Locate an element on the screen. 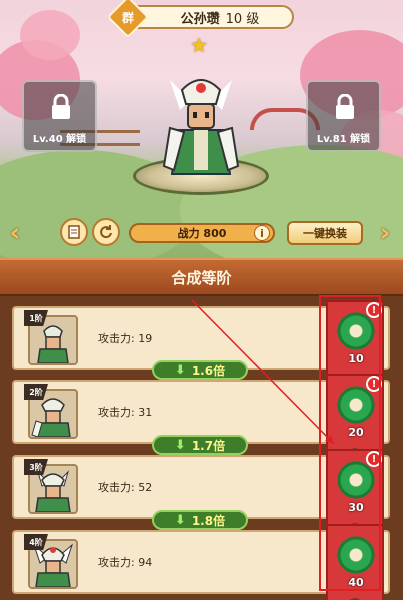  multiplier-value: 1.7倍 is located at coordinates (208, 445).